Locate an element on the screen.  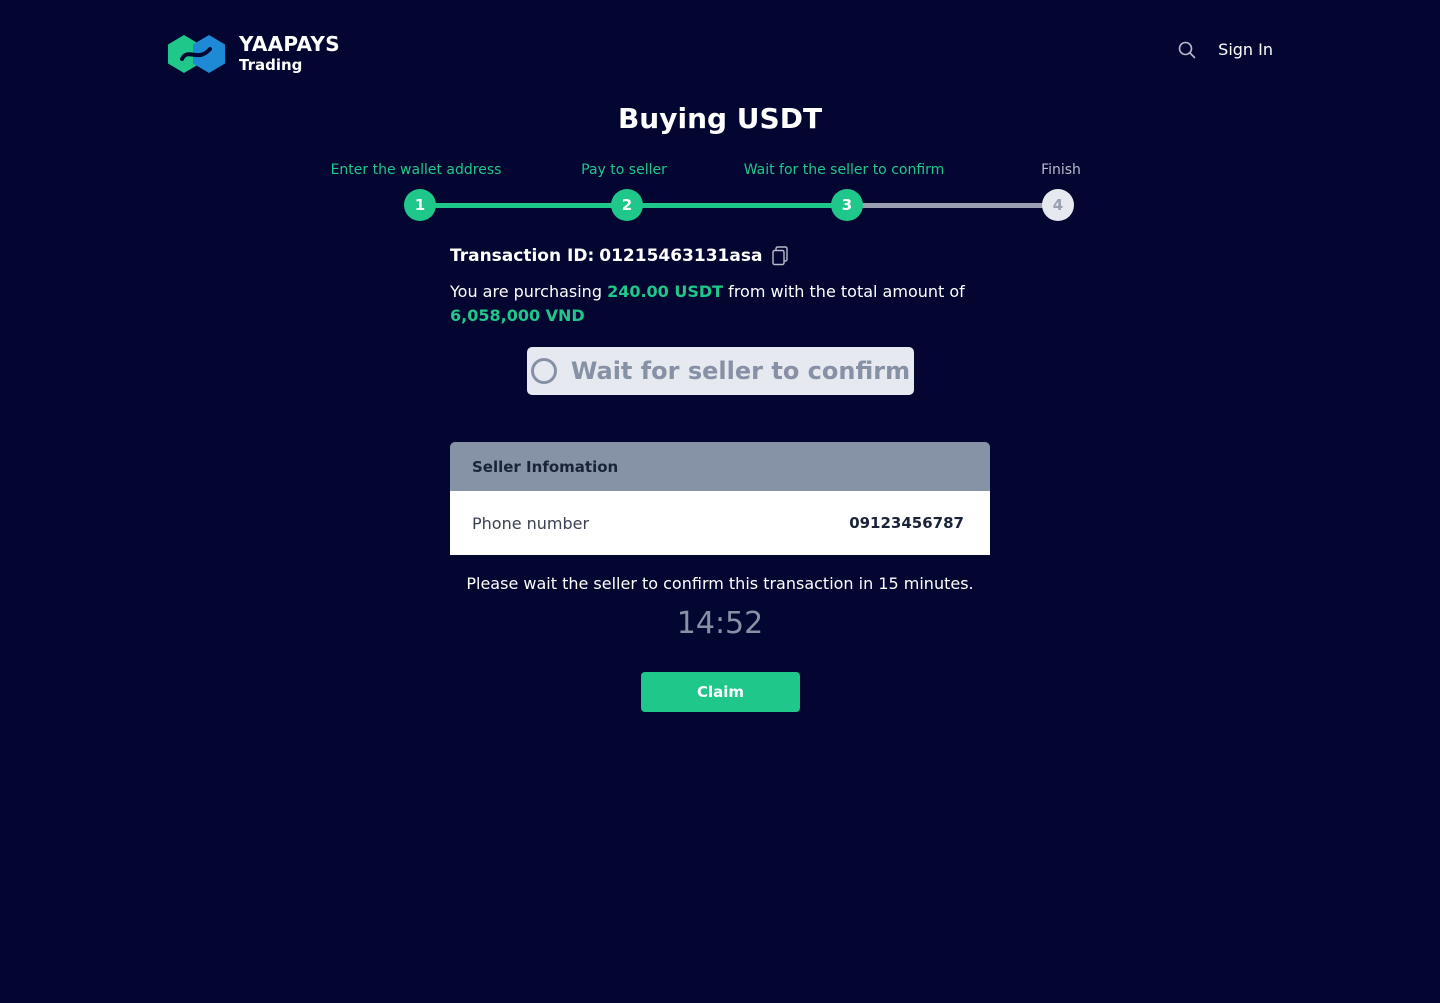
header-actions: Sign In is located at coordinates (1225, 49).